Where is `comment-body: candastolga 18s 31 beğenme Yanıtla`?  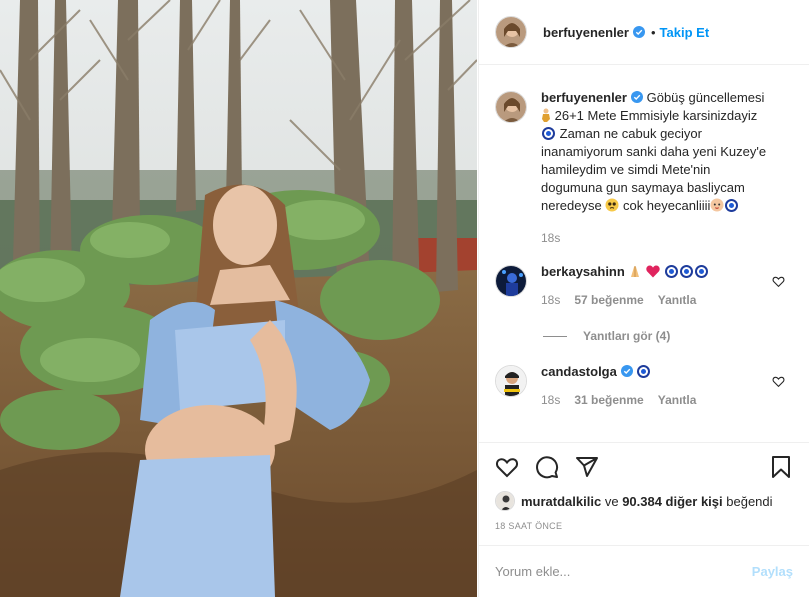 comment-body: candastolga 18s 31 beğenme Yanıtla is located at coordinates (667, 386).